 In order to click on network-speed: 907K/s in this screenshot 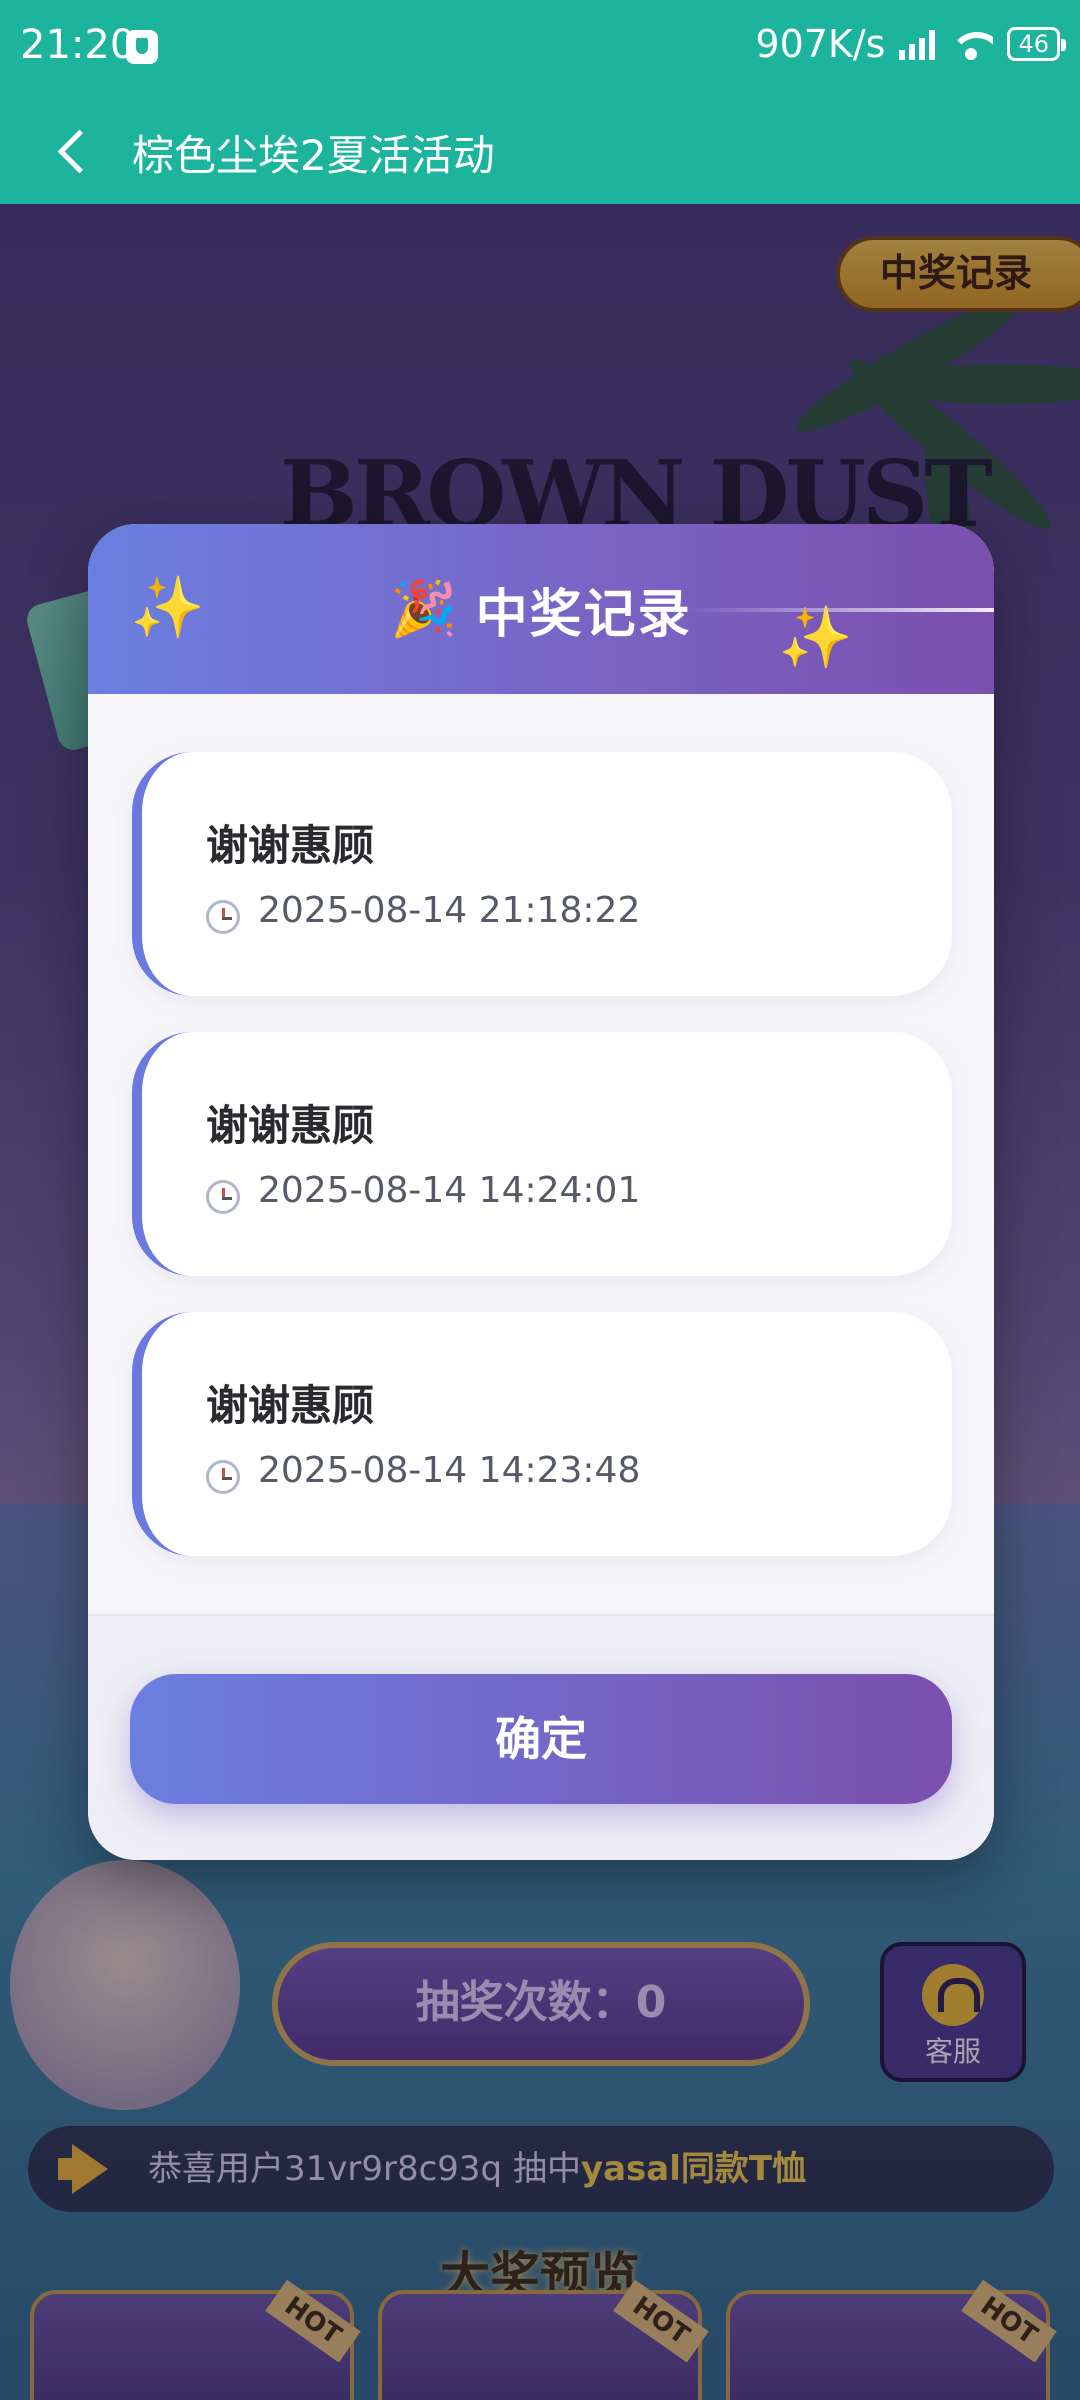, I will do `click(820, 44)`.